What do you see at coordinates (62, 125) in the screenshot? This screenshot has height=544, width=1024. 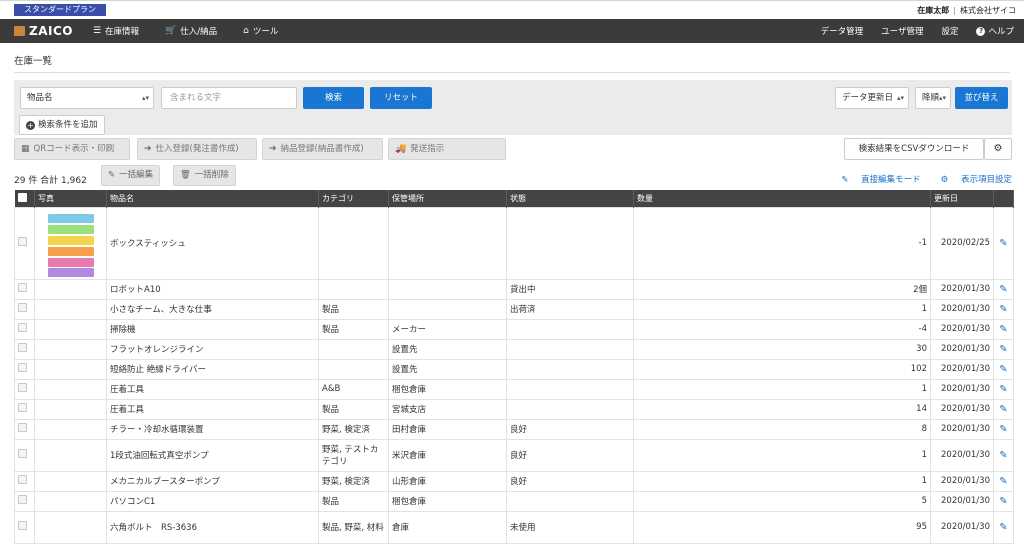 I see `add-condition-button: + 検索条件を追加` at bounding box center [62, 125].